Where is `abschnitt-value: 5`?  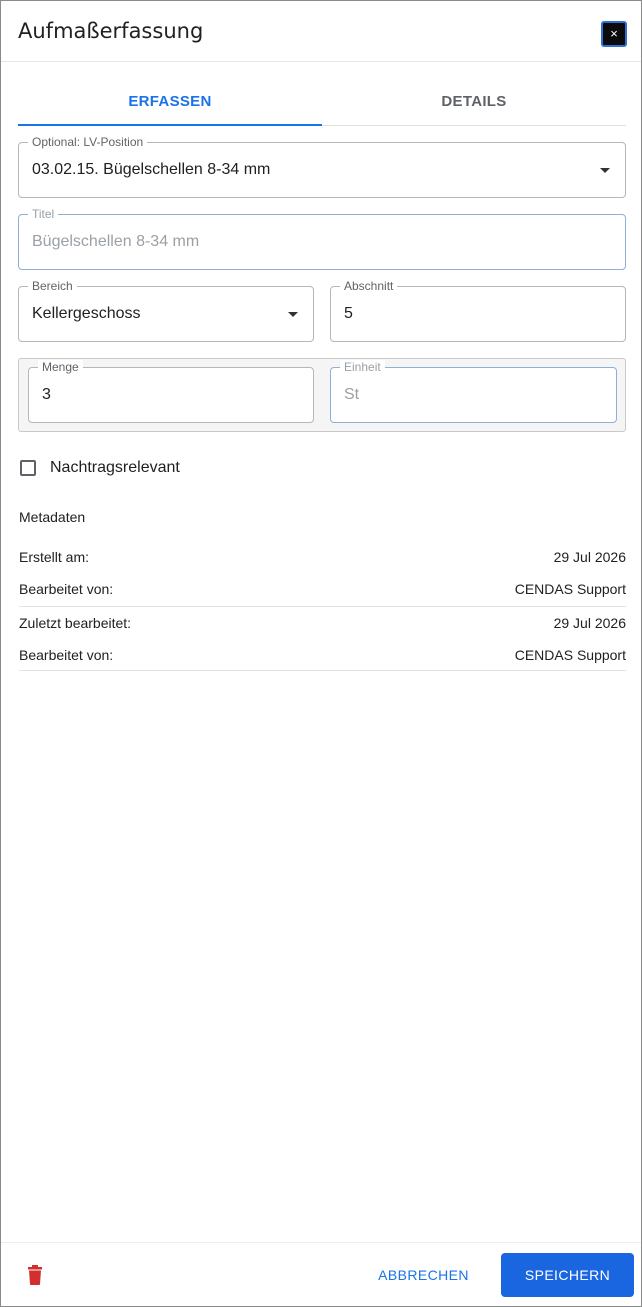
abschnitt-value: 5 is located at coordinates (348, 313).